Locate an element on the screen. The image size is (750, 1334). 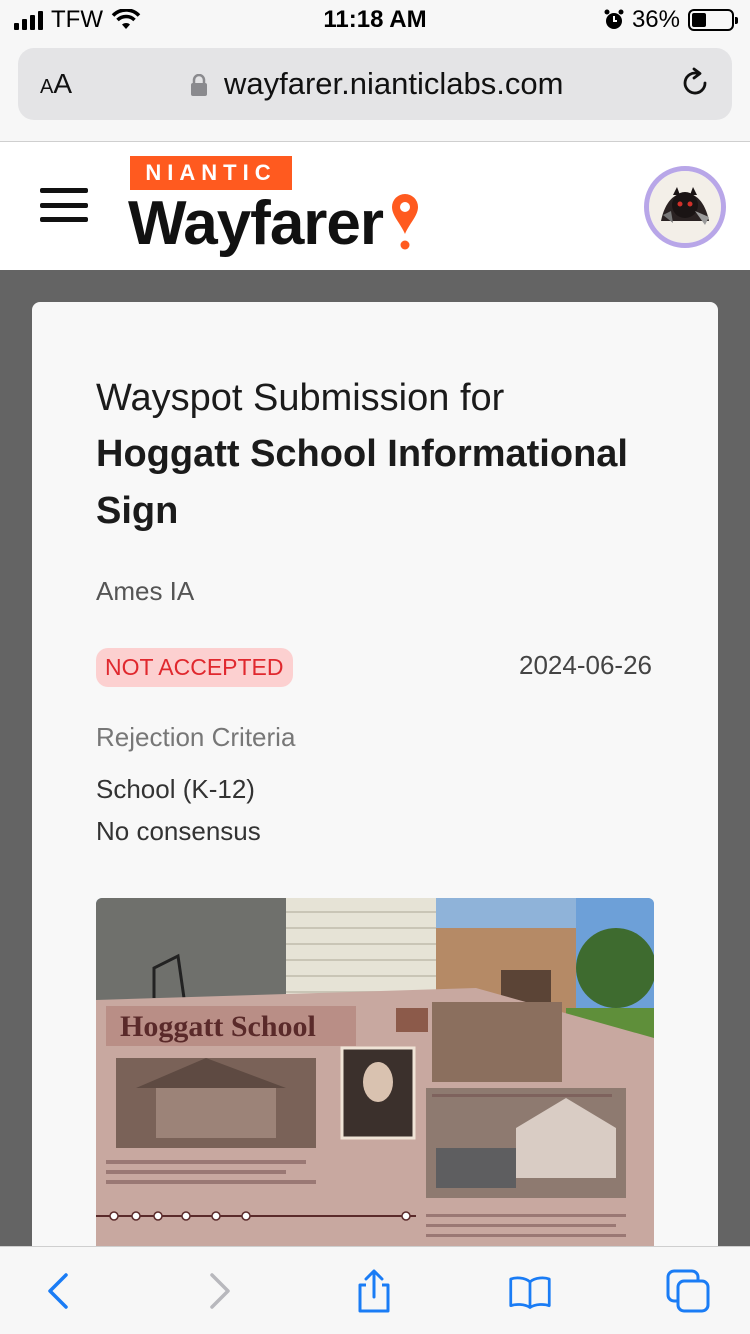
share-icon is located at coordinates (374, 1291).